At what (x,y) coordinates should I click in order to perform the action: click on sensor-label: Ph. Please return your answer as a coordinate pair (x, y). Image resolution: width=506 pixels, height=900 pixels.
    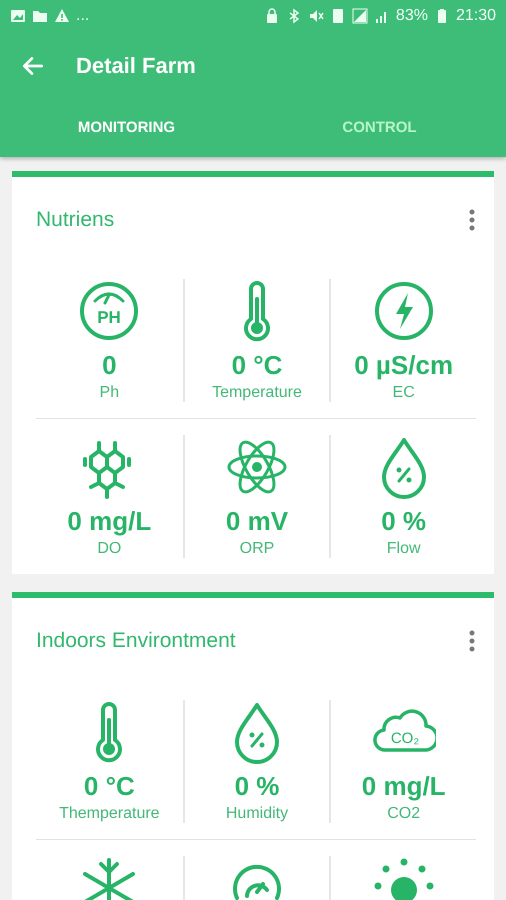
    Looking at the image, I should click on (110, 393).